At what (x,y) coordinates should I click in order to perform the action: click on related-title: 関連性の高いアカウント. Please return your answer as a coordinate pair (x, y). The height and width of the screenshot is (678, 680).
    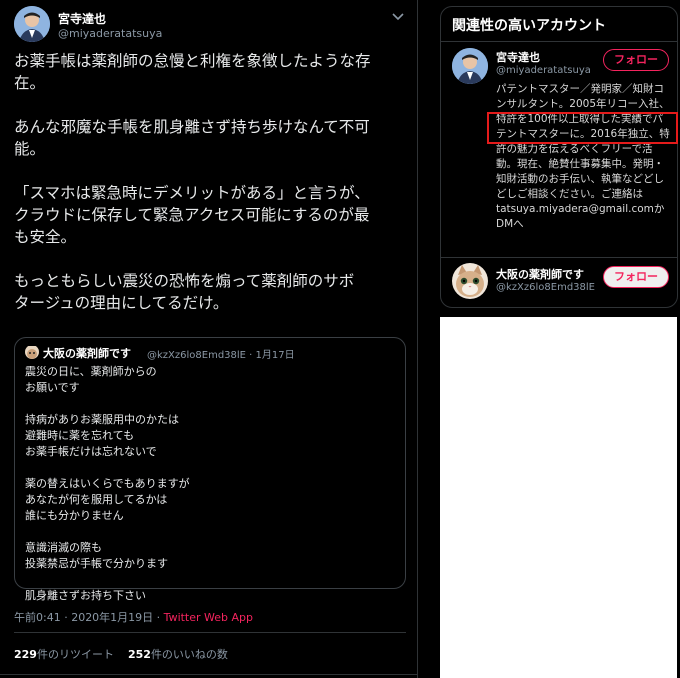
    Looking at the image, I should click on (529, 26).